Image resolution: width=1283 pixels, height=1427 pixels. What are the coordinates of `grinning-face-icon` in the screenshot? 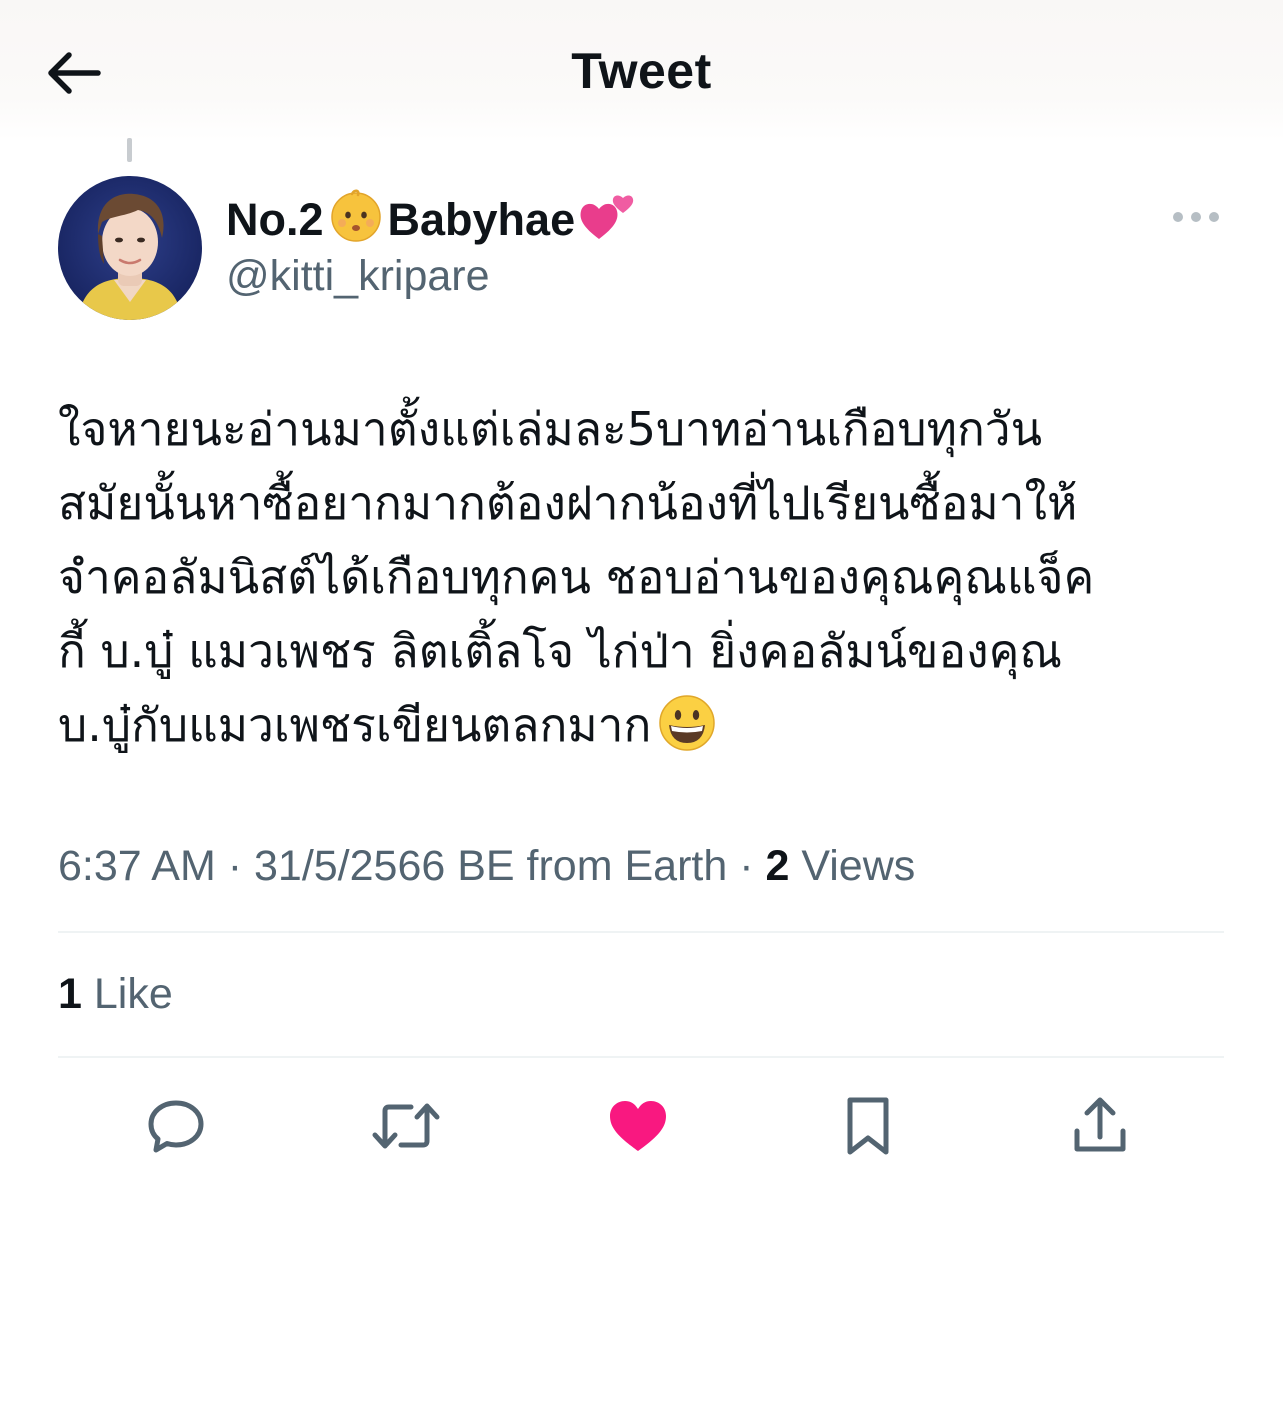 It's located at (687, 733).